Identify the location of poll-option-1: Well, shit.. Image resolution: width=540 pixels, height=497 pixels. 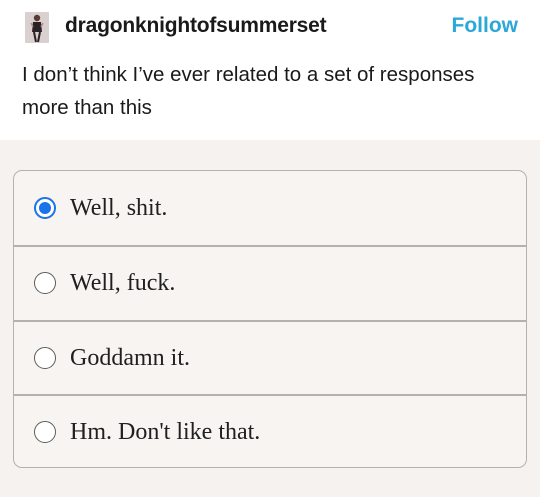
(270, 208).